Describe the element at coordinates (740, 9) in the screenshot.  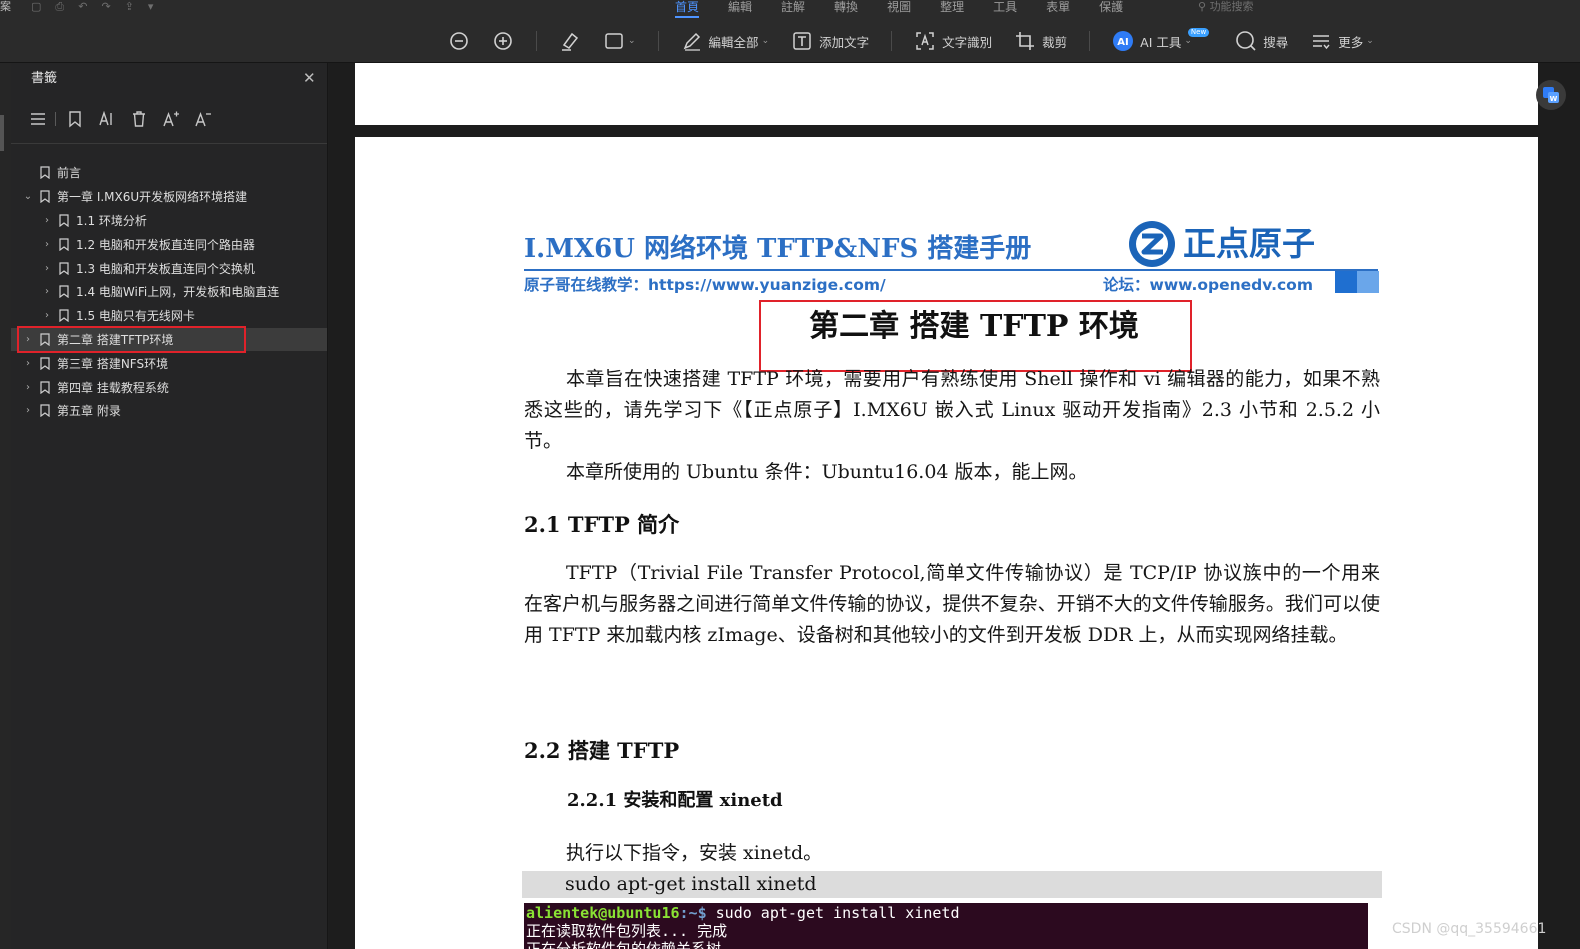
I see `tab-edit: 編輯` at that location.